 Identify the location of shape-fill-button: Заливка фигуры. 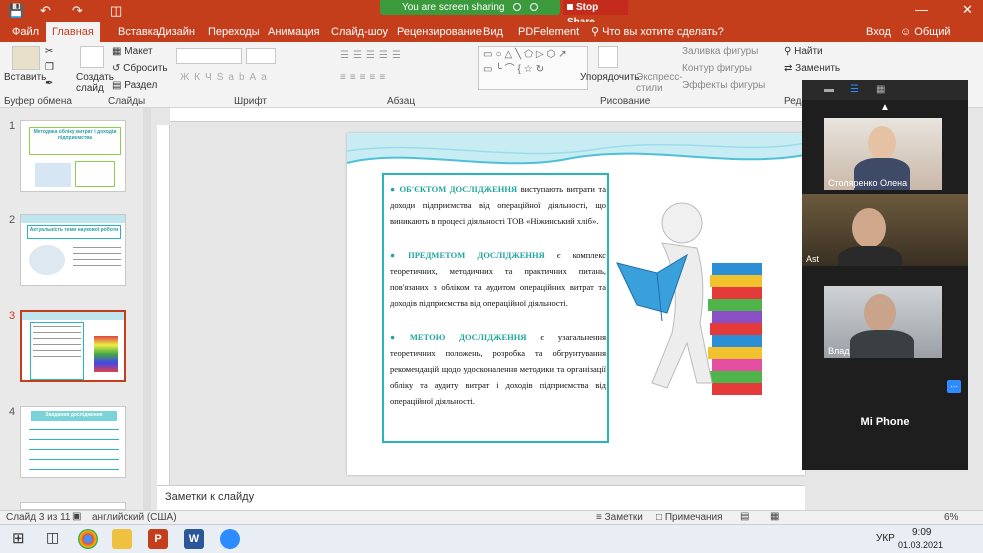
(720, 51).